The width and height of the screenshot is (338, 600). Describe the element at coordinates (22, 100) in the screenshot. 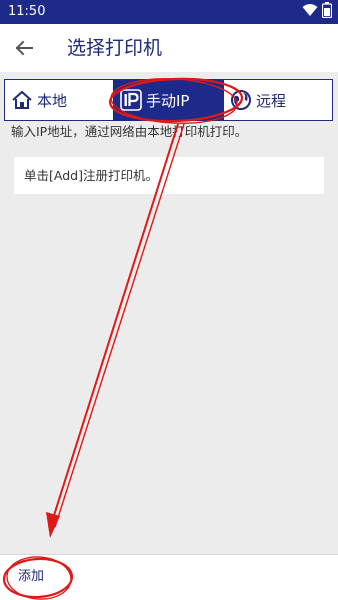

I see `house-icon` at that location.